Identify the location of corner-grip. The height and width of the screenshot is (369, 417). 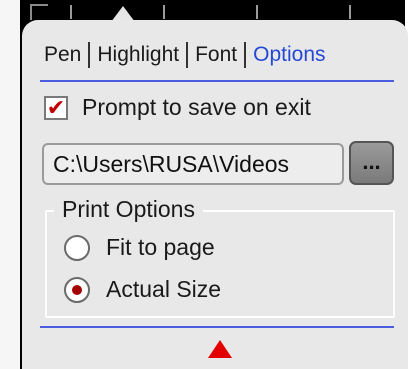
(39, 12).